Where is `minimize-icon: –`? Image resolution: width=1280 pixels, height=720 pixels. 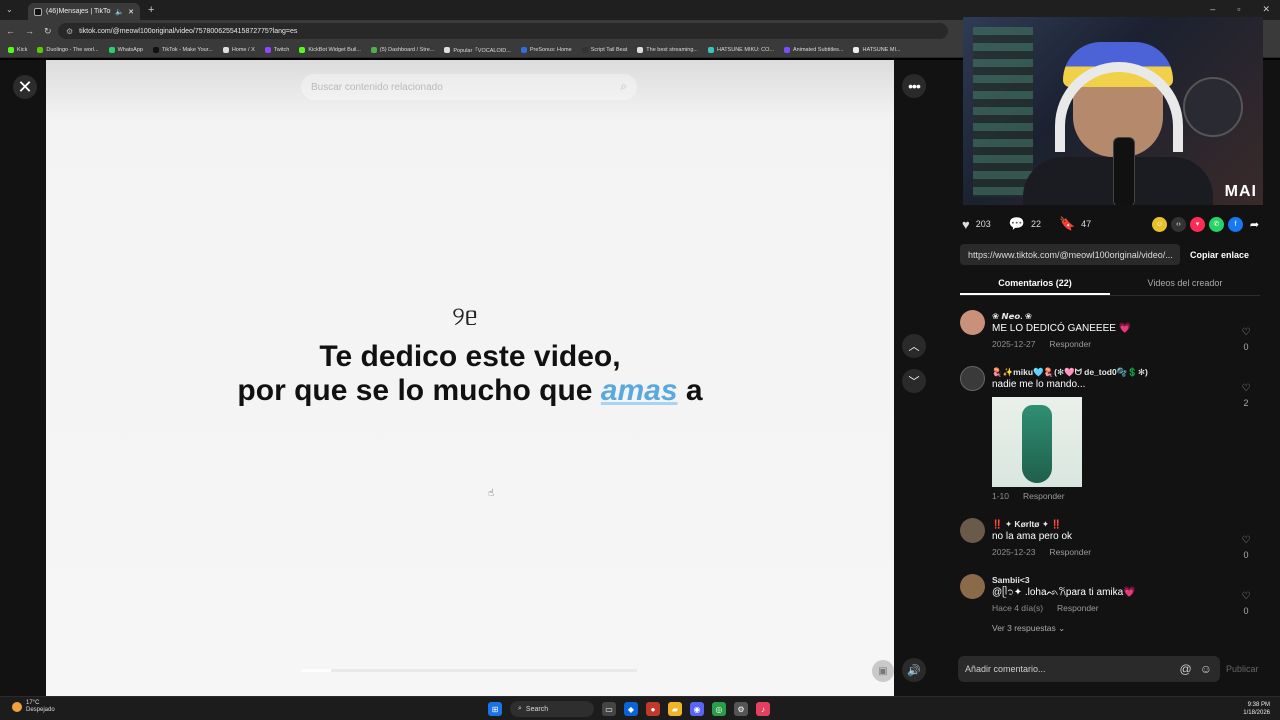
minimize-icon: – is located at coordinates (1212, 9).